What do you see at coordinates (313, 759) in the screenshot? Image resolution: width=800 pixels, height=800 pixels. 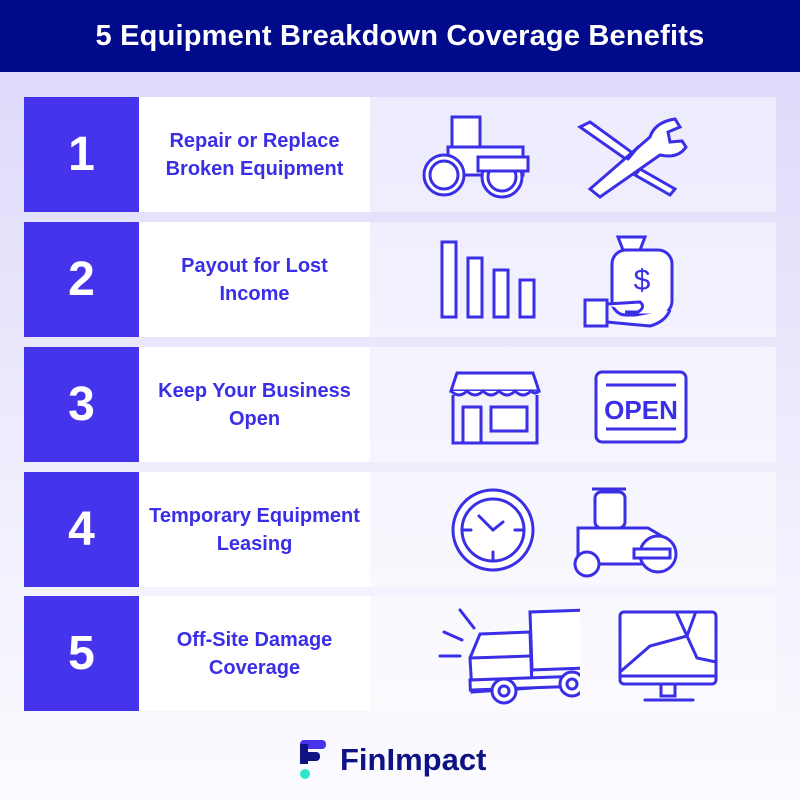 I see `finimpact-logo-icon` at bounding box center [313, 759].